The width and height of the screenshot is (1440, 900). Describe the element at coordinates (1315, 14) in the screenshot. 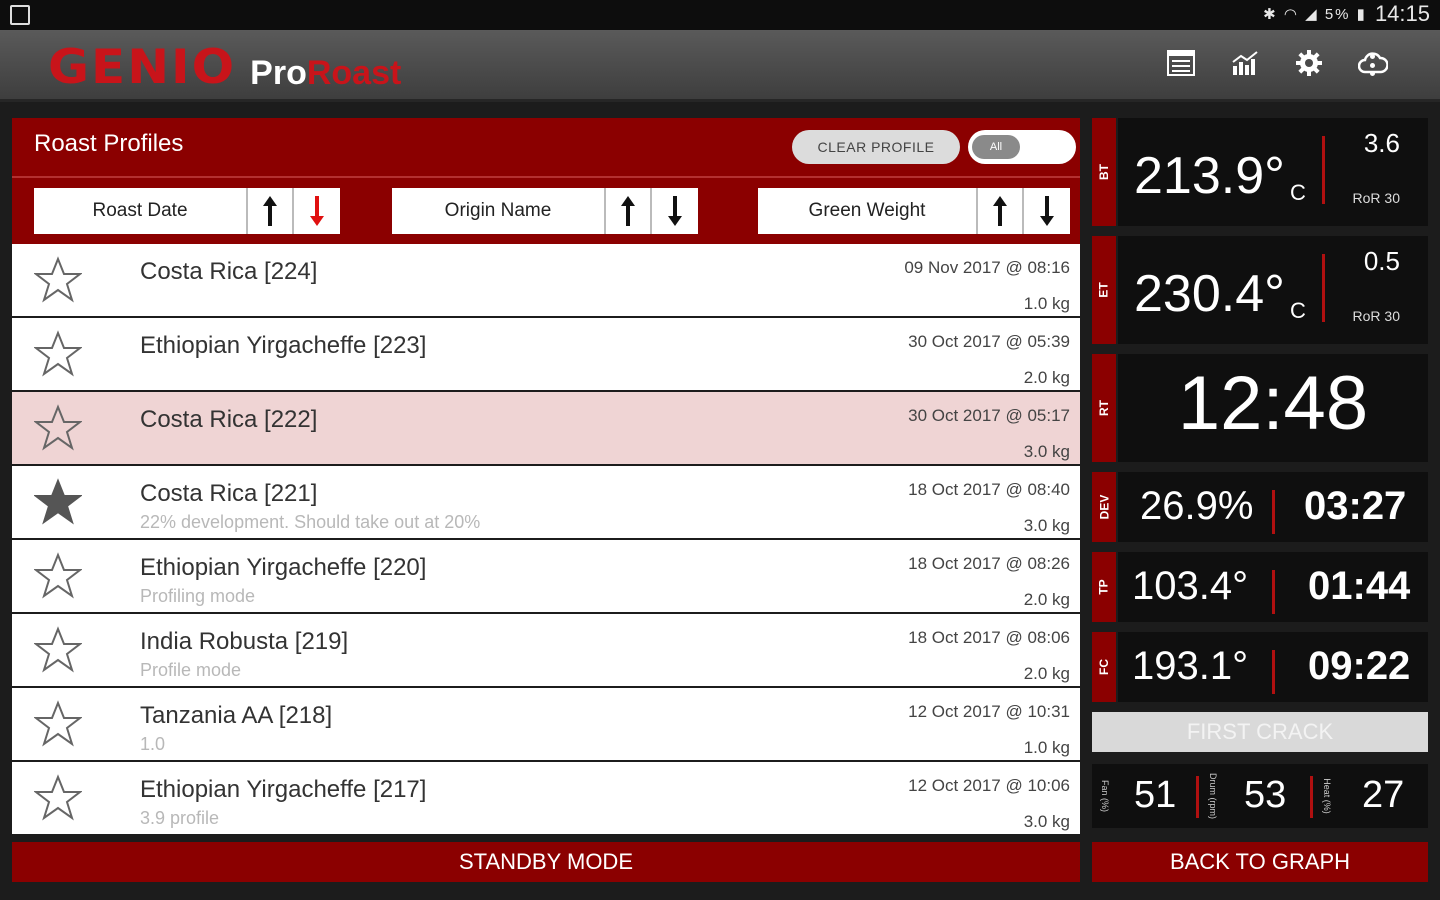

I see `status-icons: ✱ ◠ ◢ 5% ▮` at that location.